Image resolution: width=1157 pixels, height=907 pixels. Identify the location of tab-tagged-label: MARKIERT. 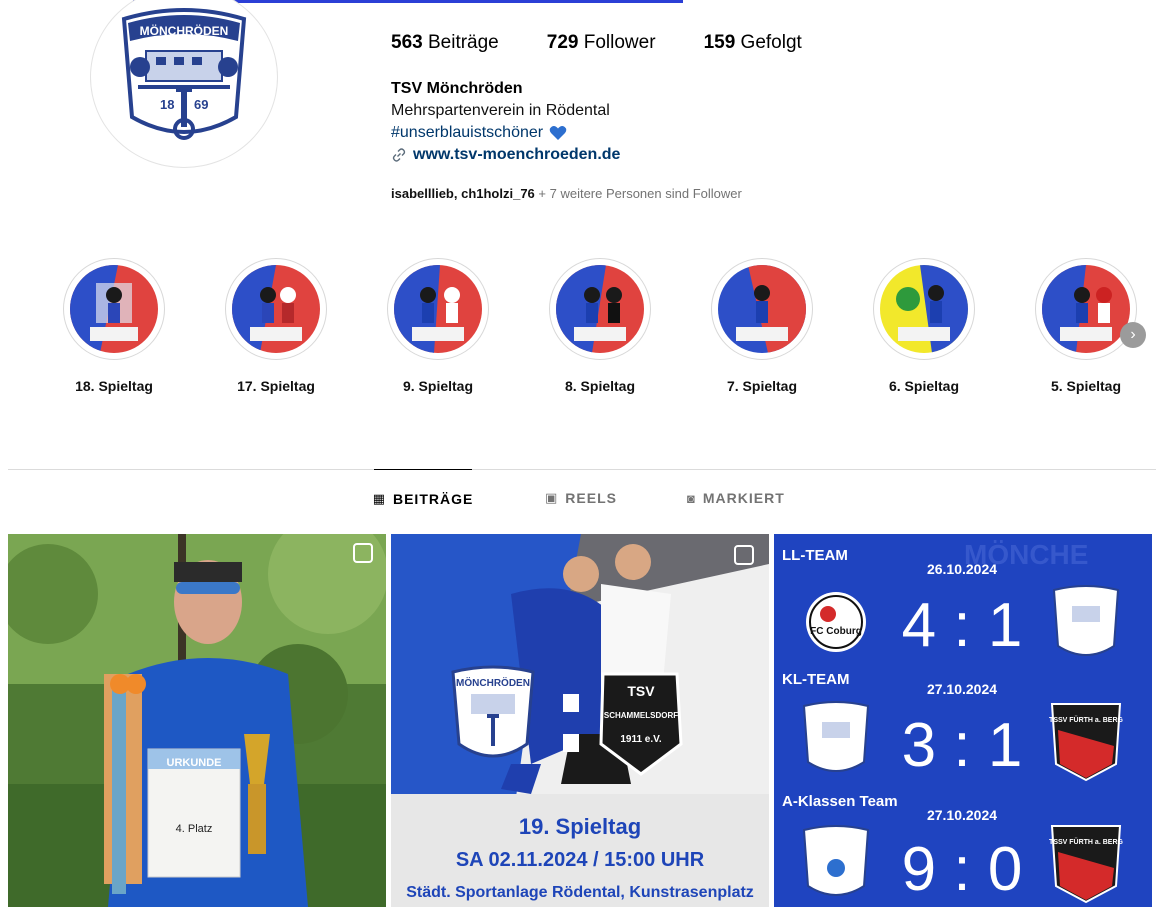
(743, 498).